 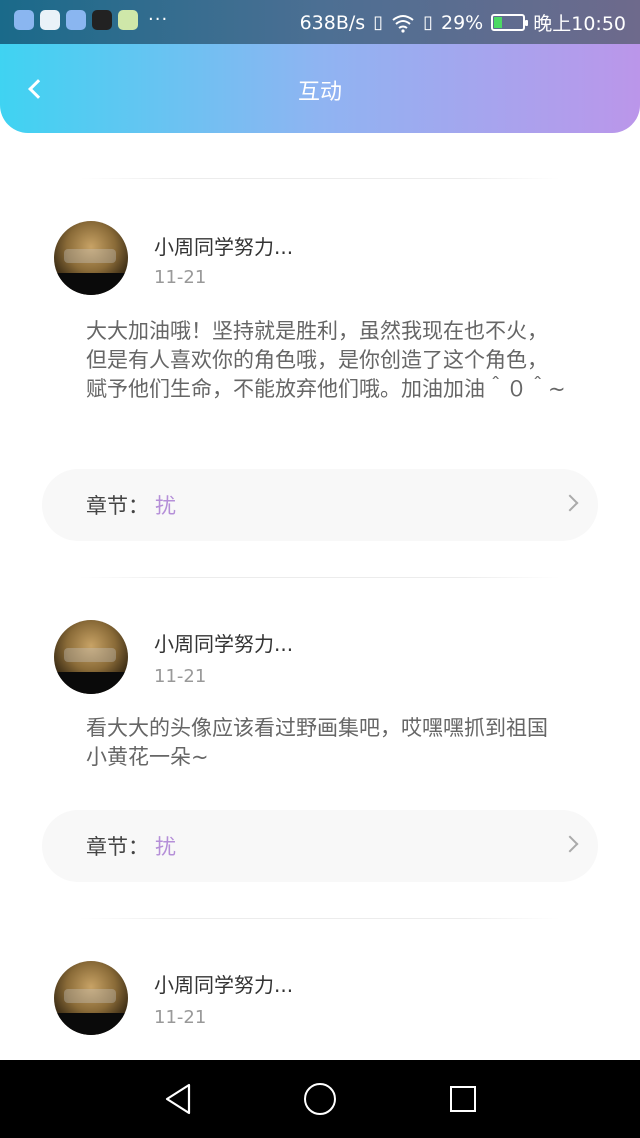 What do you see at coordinates (320, 989) in the screenshot?
I see `list-item: 小周同学努力... 11-21` at bounding box center [320, 989].